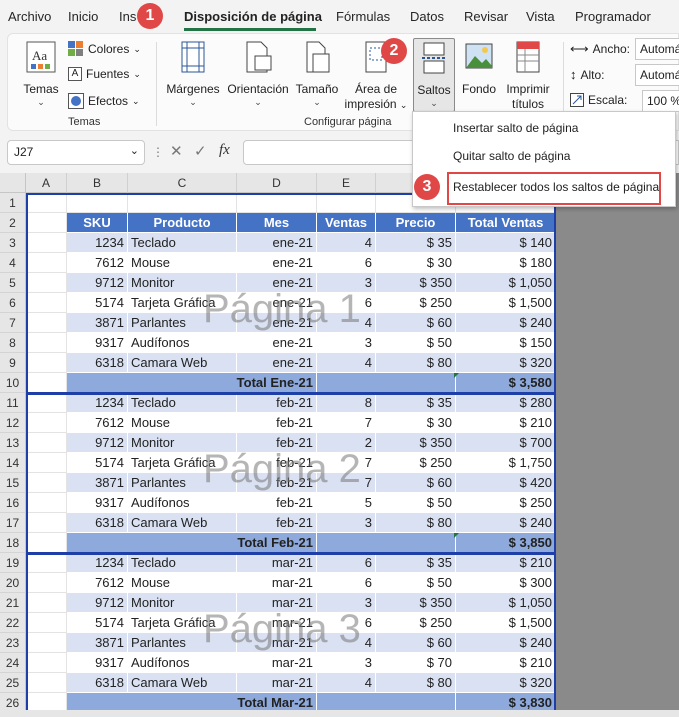  I want to click on select-all-corner, so click(13, 183).